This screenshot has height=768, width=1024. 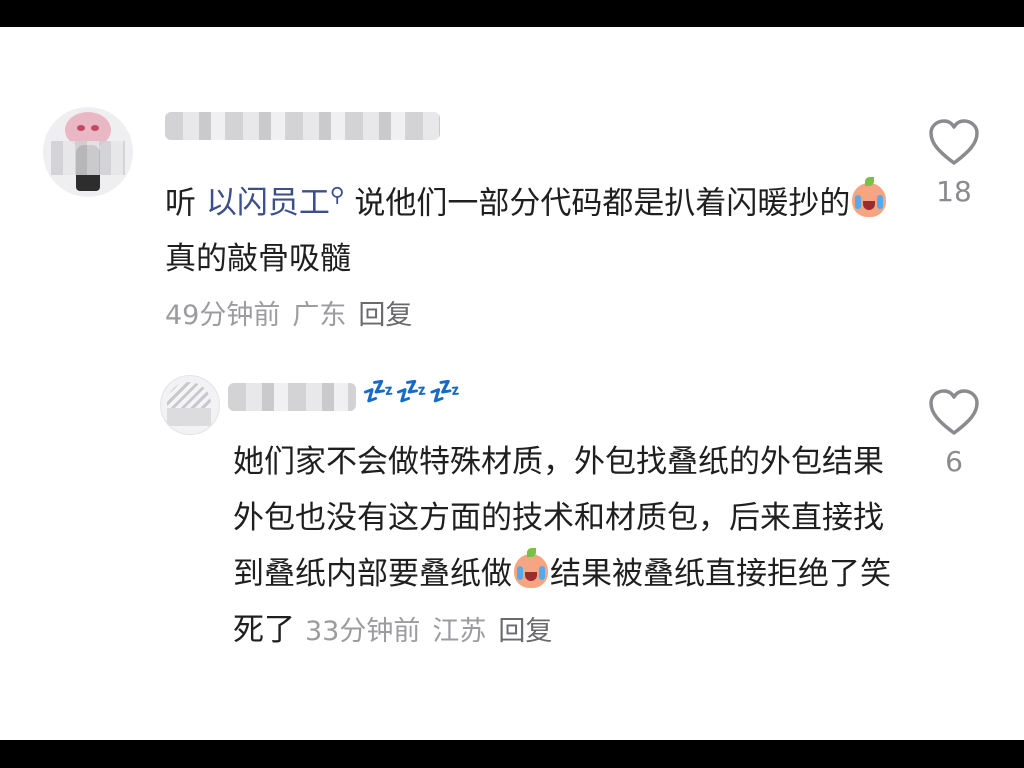 What do you see at coordinates (337, 195) in the screenshot?
I see `search-icon: ⚲` at bounding box center [337, 195].